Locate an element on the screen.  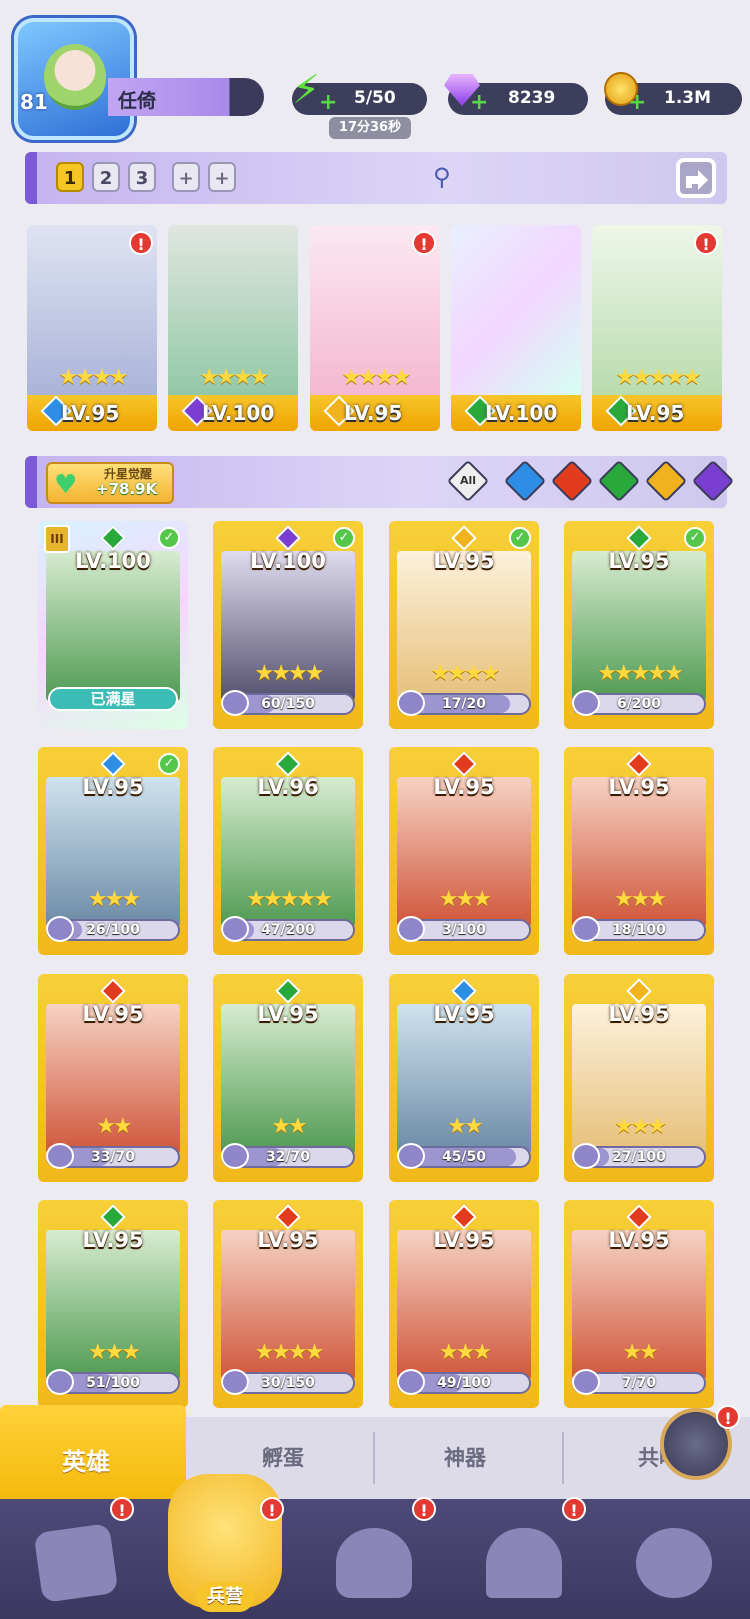
team-hero-card: ★★★★ LV.100 is located at coordinates (233, 328).